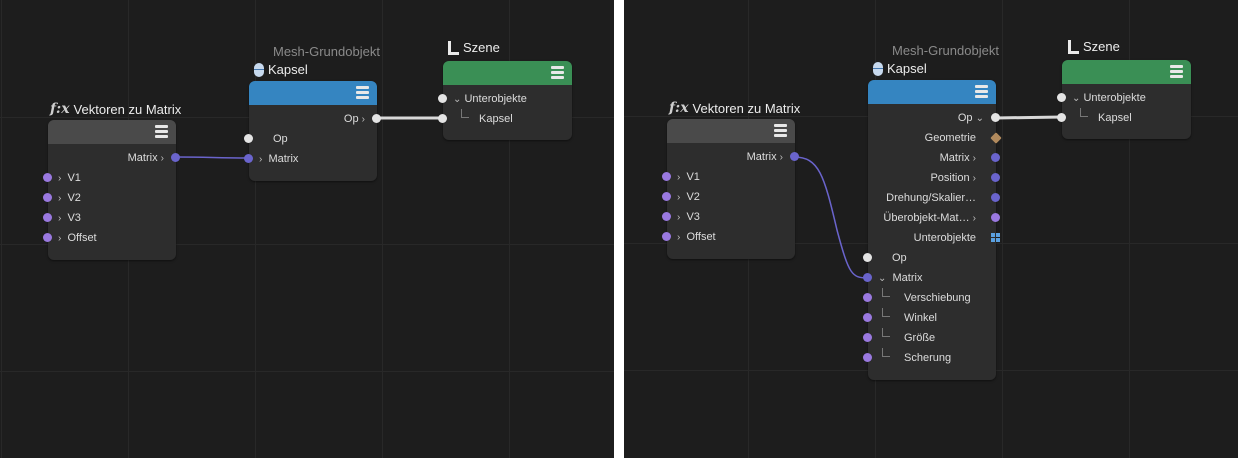 This screenshot has height=458, width=1238. I want to click on port-in-verschiebung, so click(867, 297).